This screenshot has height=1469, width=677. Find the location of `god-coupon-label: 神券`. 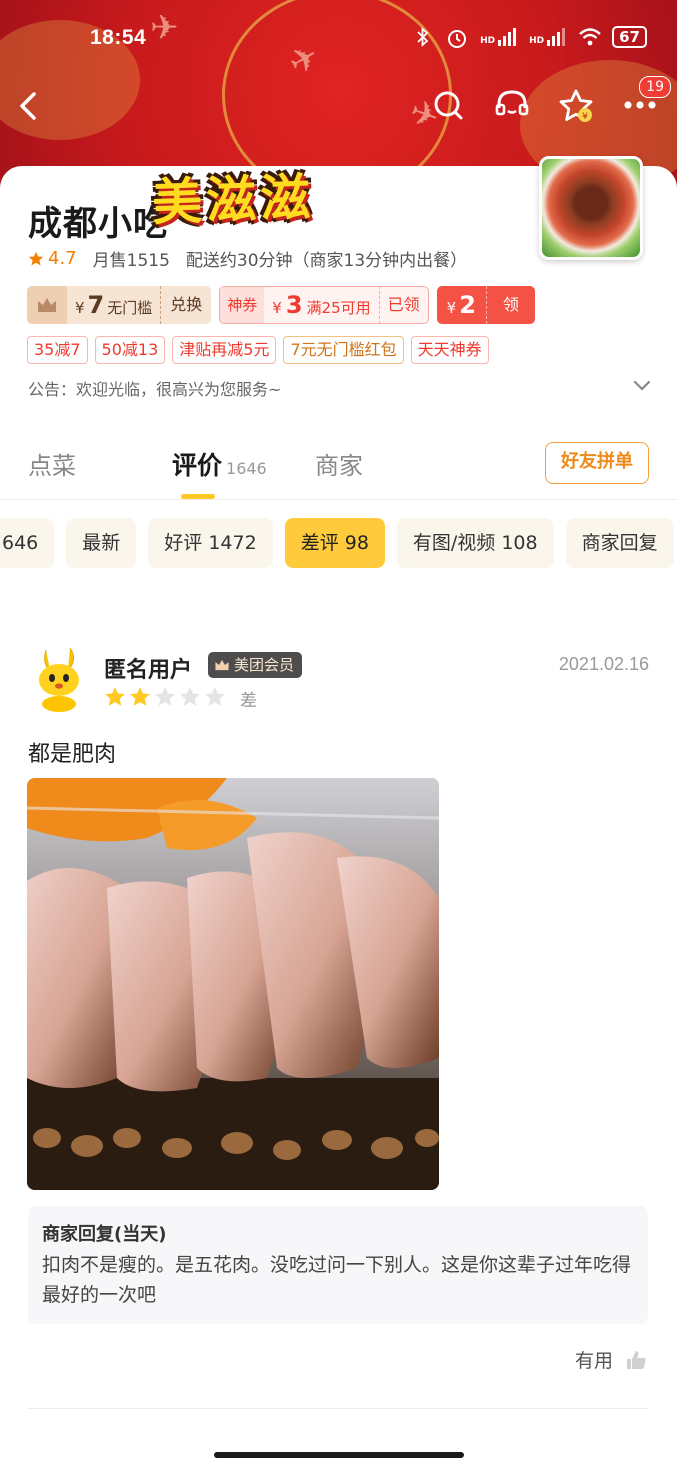

god-coupon-label: 神券 is located at coordinates (242, 305).